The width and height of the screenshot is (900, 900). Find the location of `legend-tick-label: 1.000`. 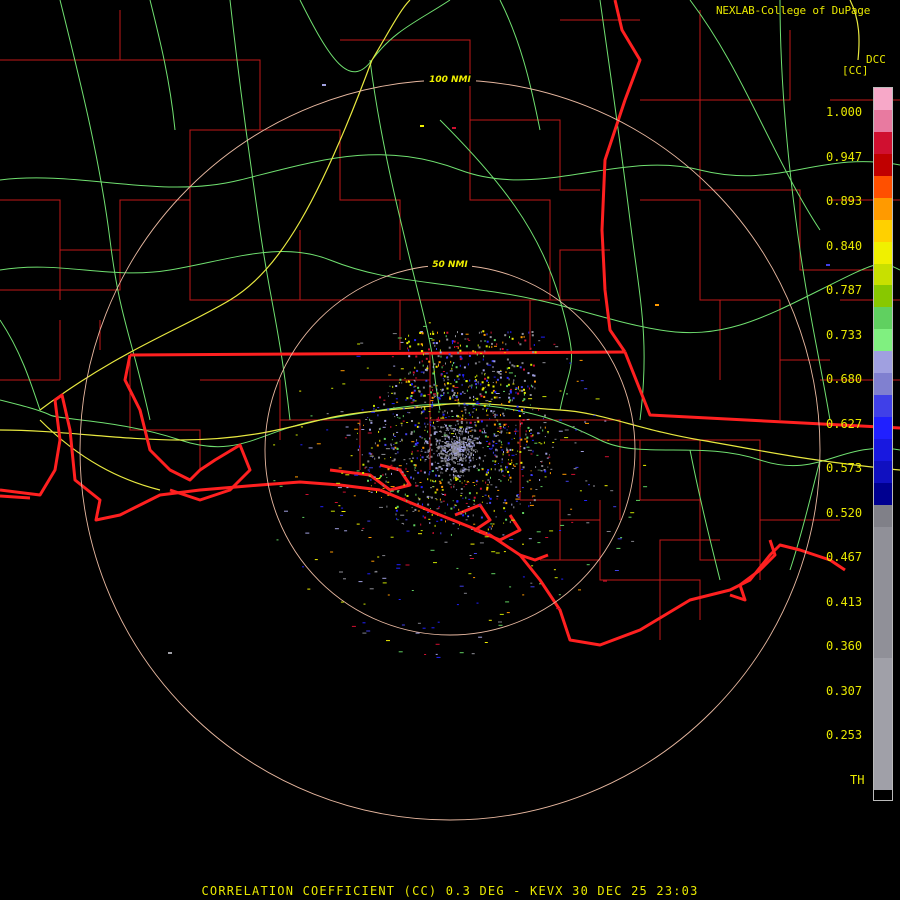

legend-tick-label: 1.000 is located at coordinates (844, 112).